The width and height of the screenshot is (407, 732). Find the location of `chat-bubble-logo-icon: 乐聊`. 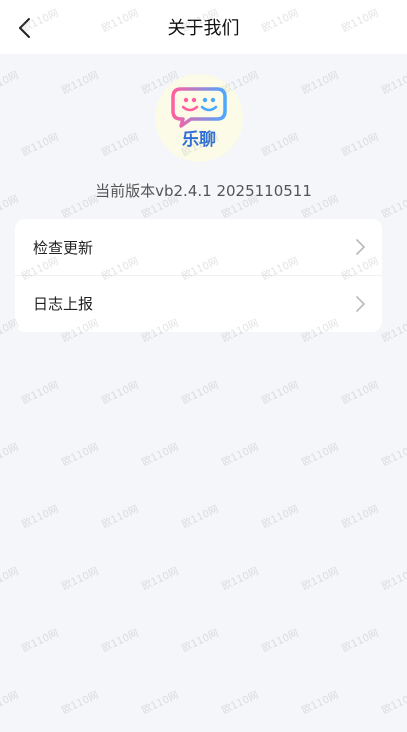

chat-bubble-logo-icon: 乐聊 is located at coordinates (199, 118).